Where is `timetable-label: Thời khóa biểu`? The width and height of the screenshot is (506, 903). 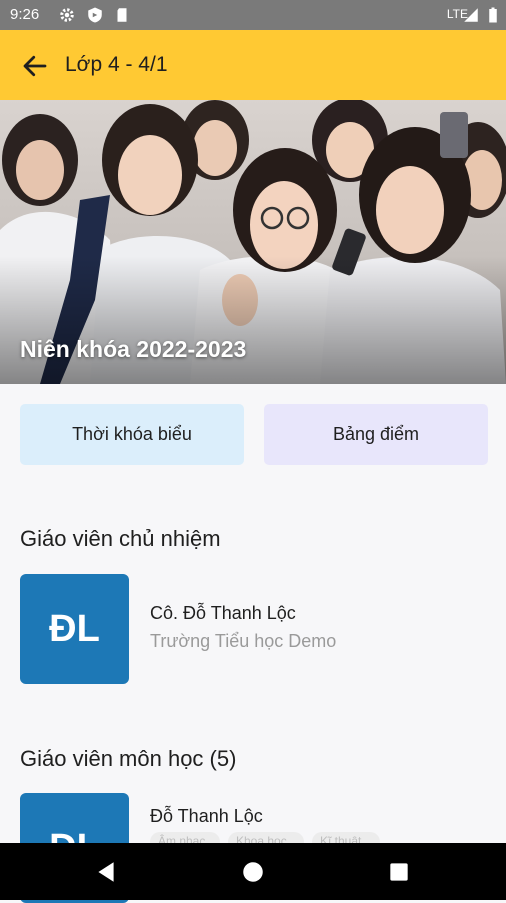 timetable-label: Thời khóa biểu is located at coordinates (132, 434).